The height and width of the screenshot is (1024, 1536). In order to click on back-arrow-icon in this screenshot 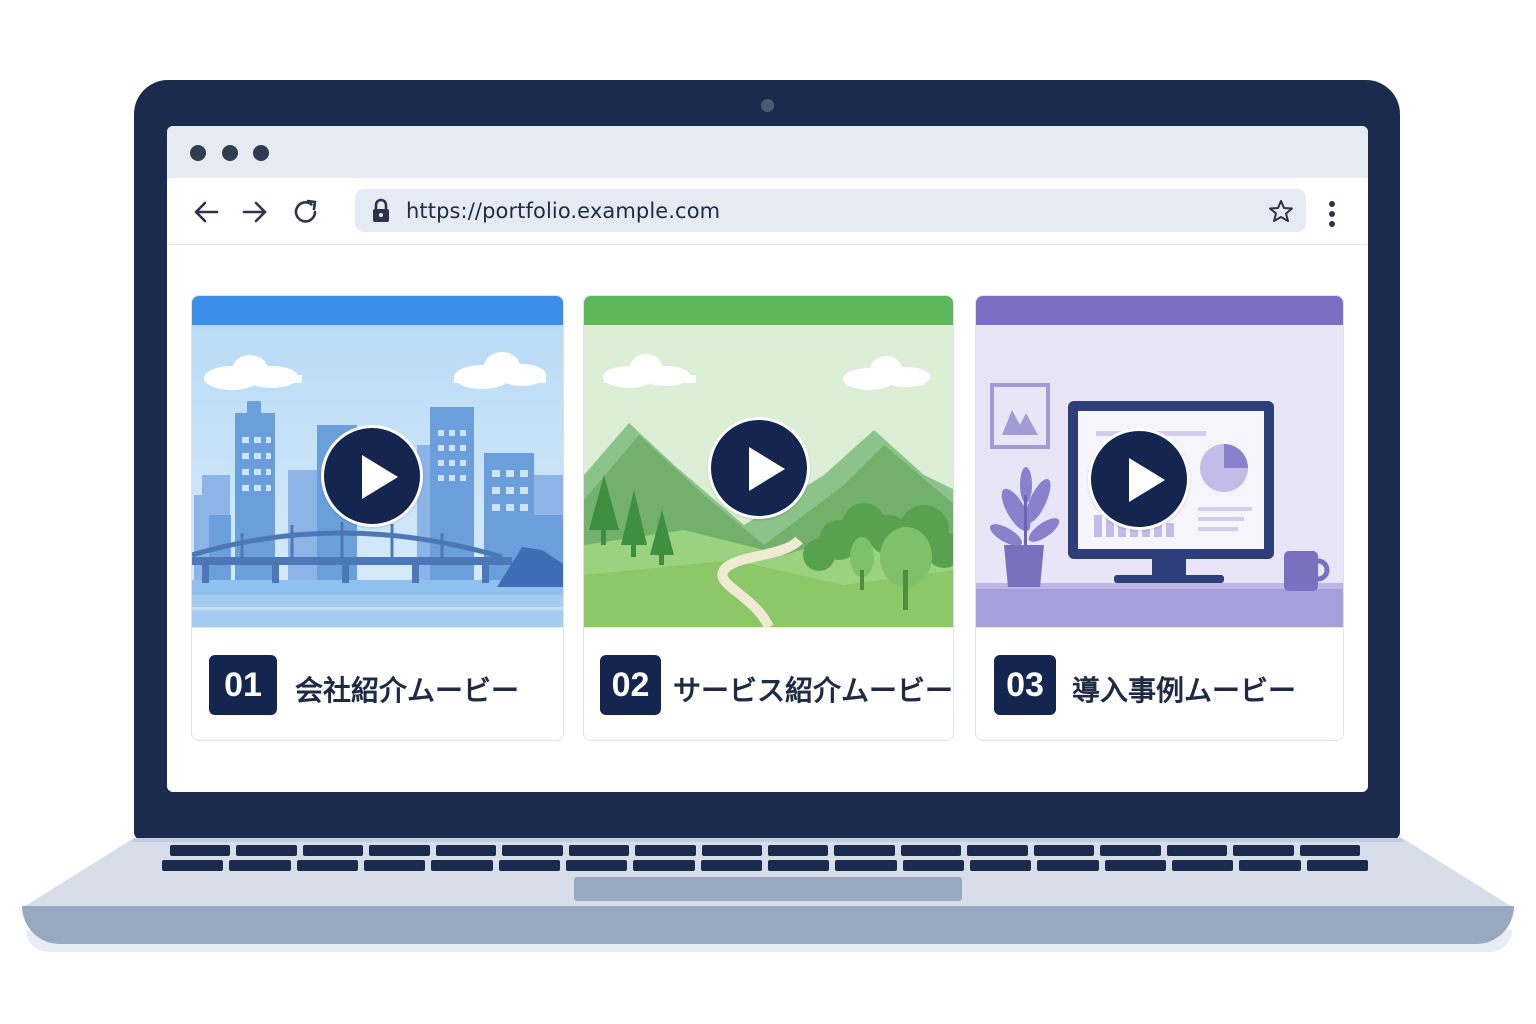, I will do `click(206, 212)`.